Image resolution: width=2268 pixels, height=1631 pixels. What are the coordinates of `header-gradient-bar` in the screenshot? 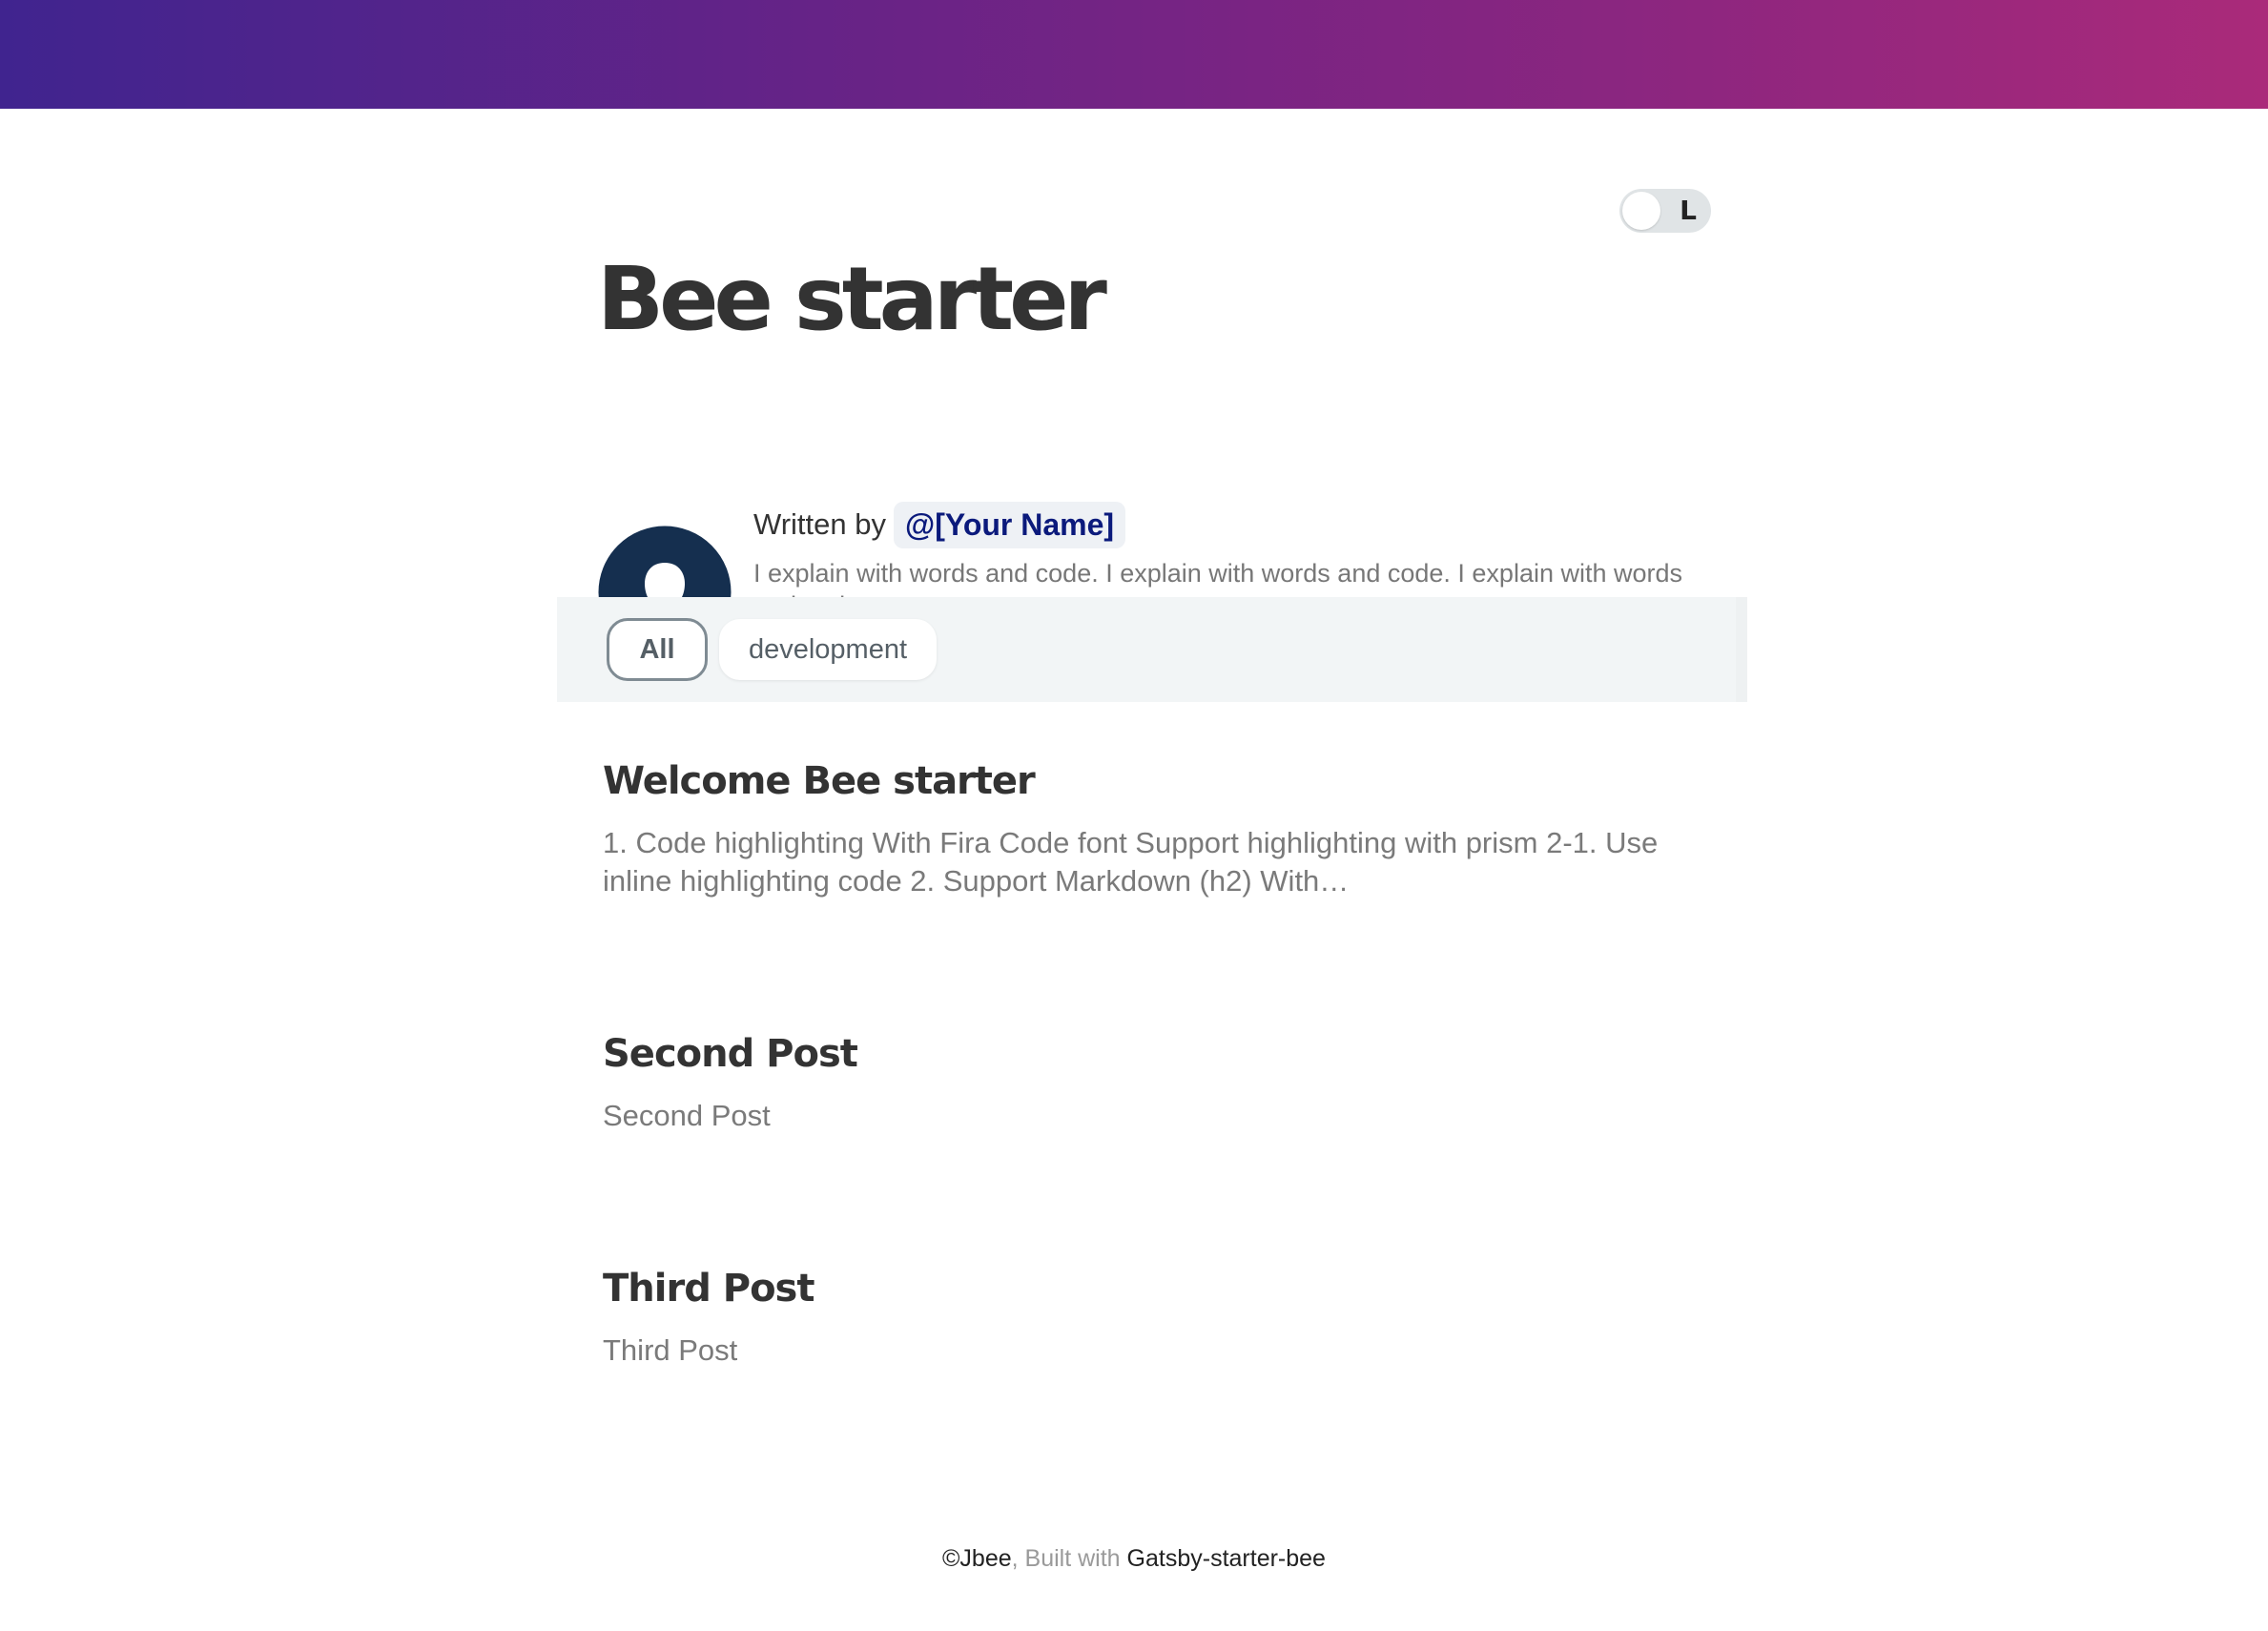 It's located at (1134, 55).